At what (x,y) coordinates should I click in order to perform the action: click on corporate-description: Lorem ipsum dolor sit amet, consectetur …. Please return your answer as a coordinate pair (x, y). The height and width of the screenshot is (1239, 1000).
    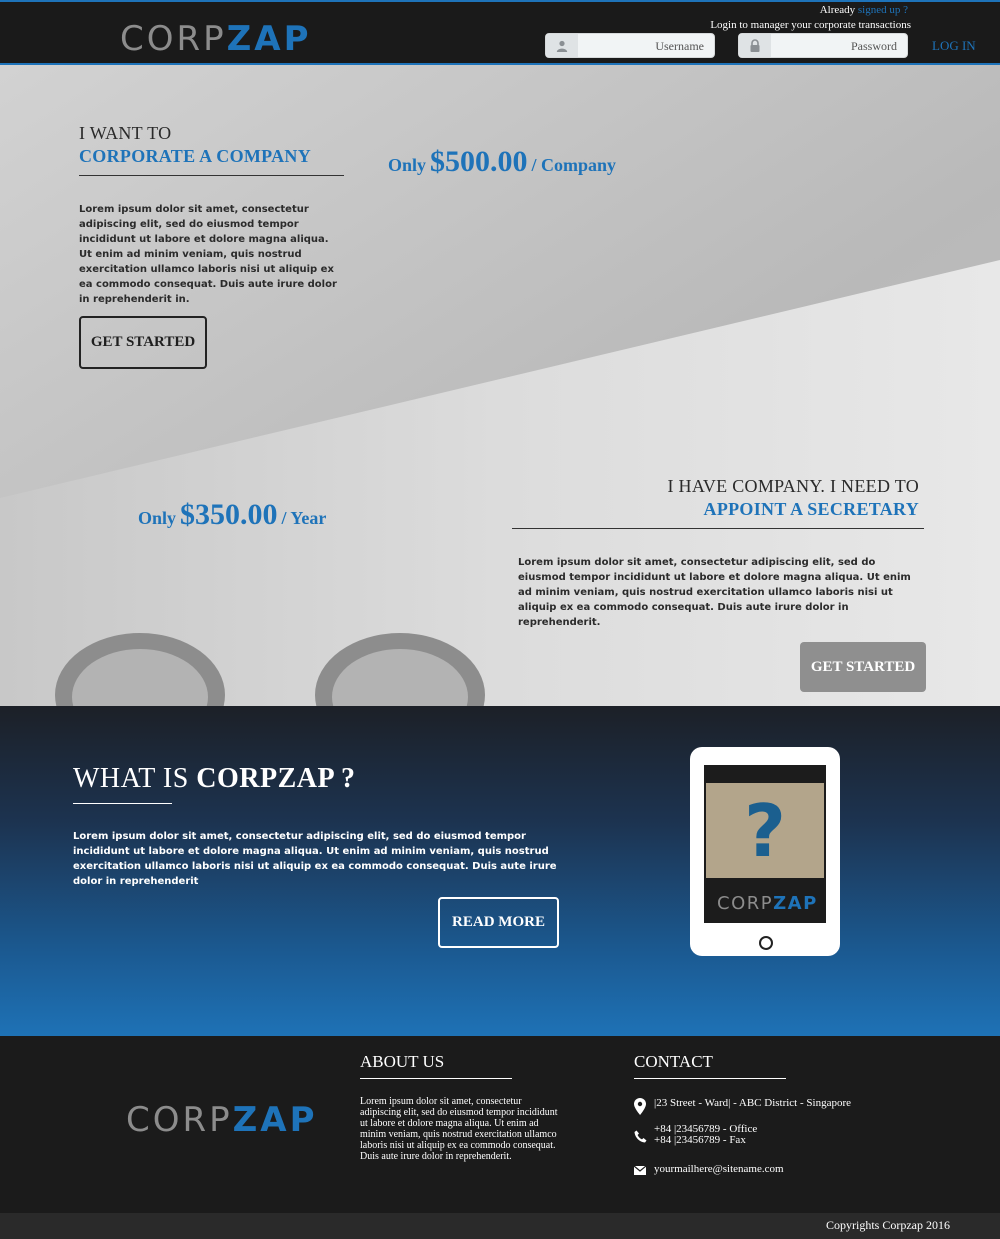
    Looking at the image, I should click on (208, 254).